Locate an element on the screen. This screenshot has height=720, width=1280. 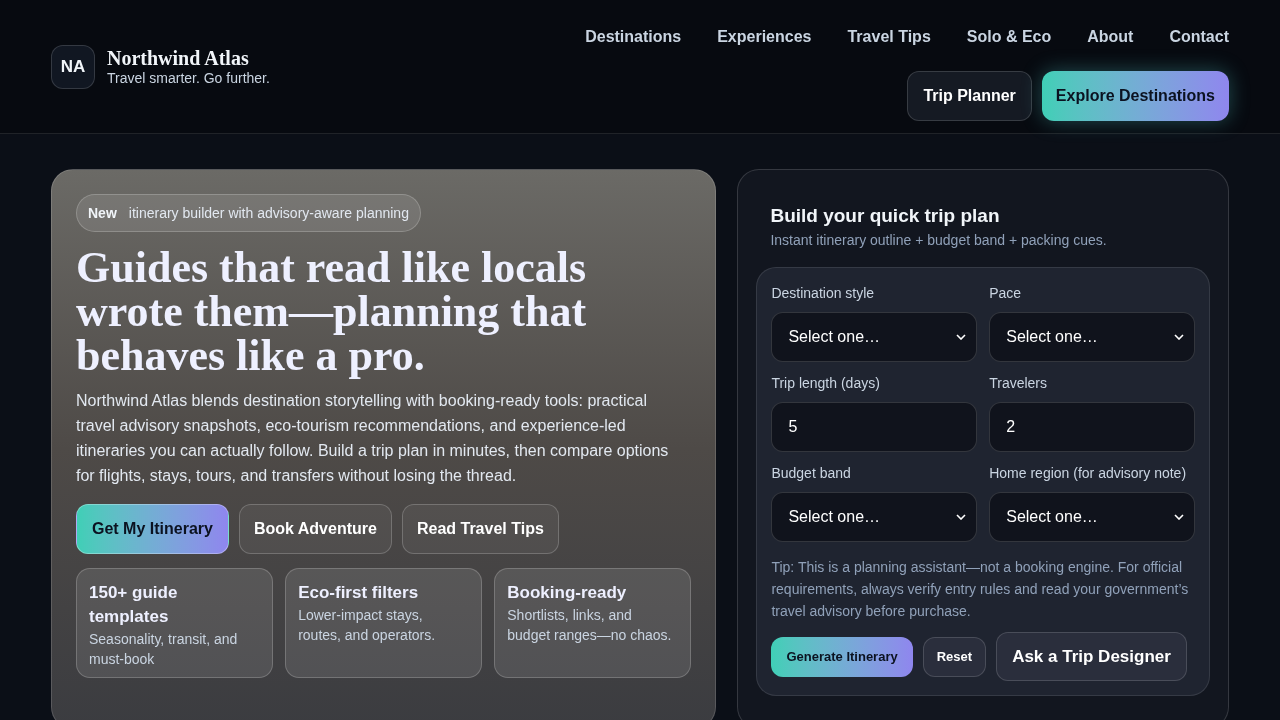
field-label: Destination style is located at coordinates (823, 293).